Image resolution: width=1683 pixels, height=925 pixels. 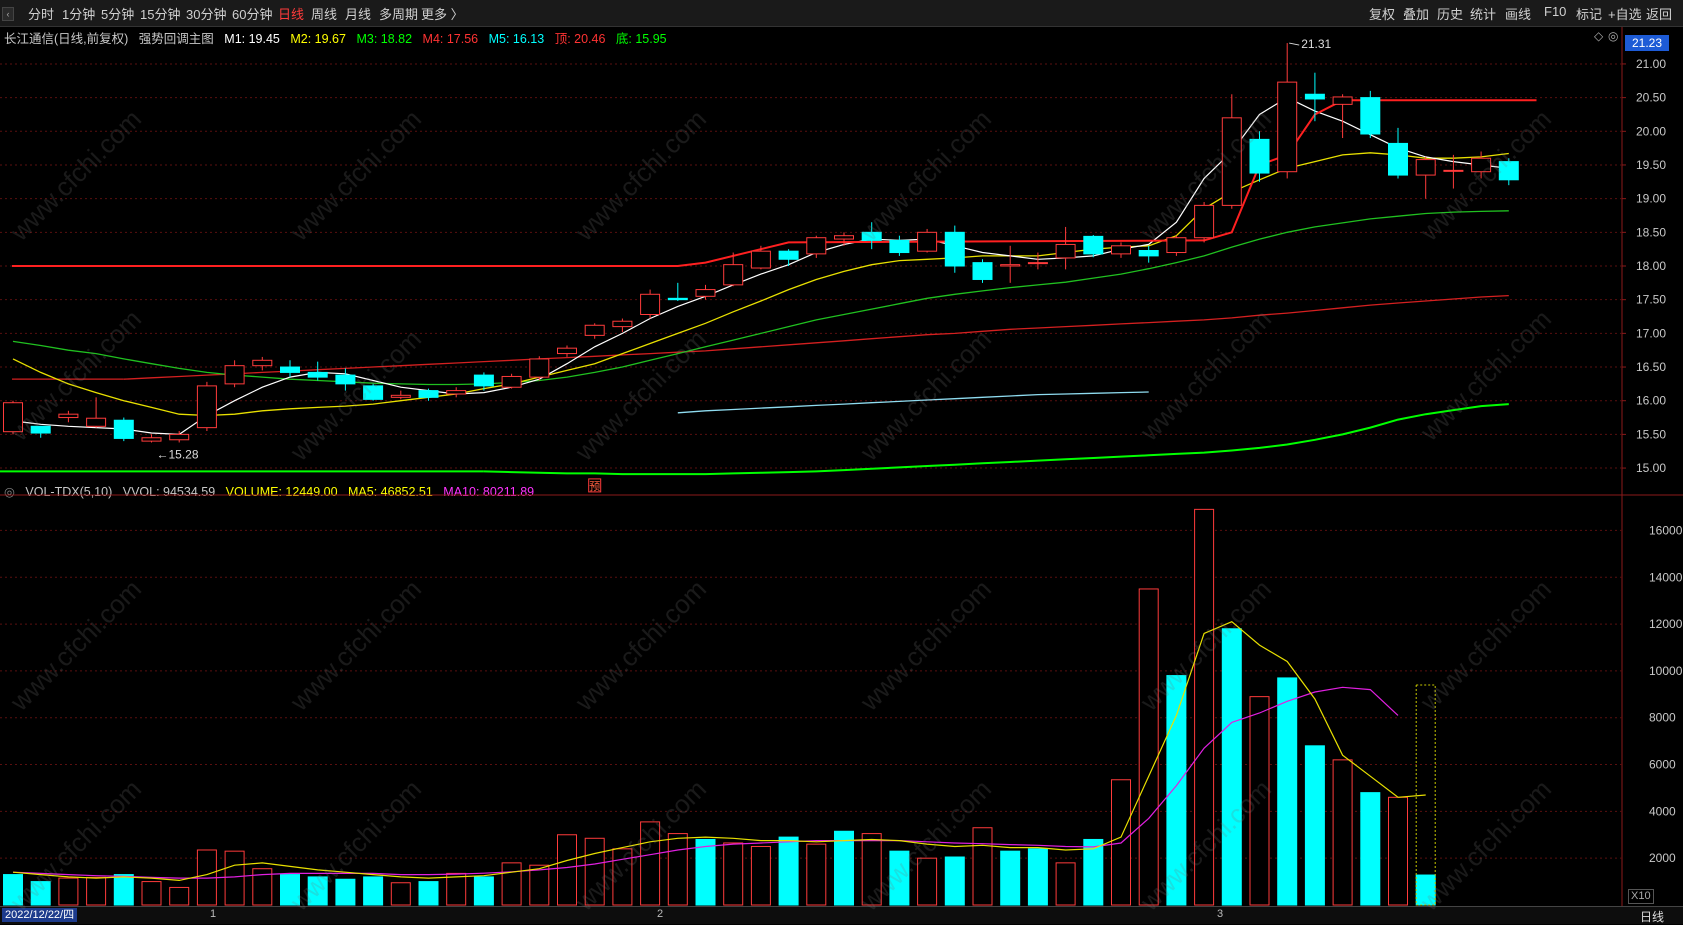 I want to click on price-tick-label-0: 15.00, so click(x=1651, y=468).